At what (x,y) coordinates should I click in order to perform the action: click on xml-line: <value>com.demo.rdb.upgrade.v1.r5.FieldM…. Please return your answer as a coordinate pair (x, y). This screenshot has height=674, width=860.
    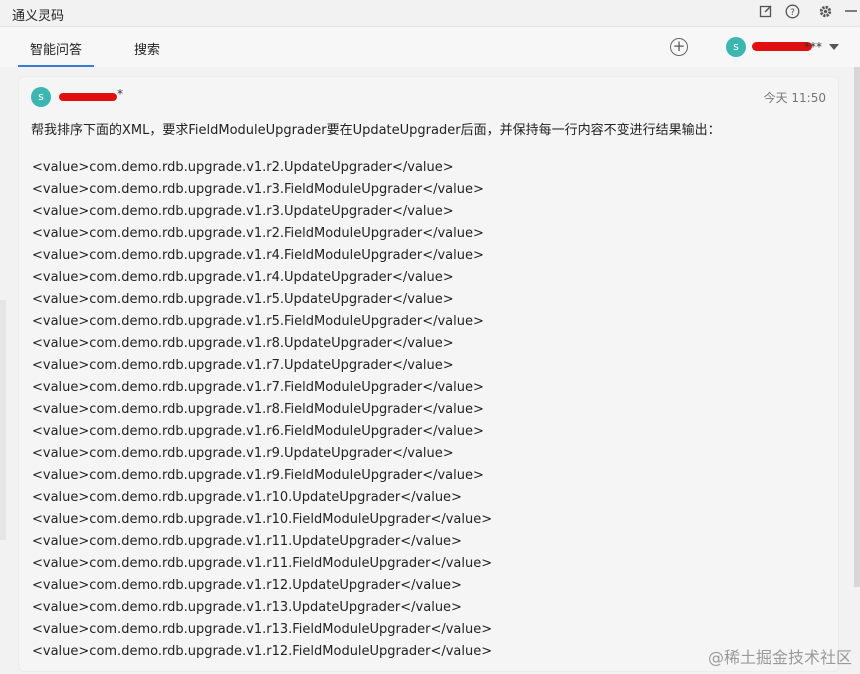
    Looking at the image, I should click on (258, 321).